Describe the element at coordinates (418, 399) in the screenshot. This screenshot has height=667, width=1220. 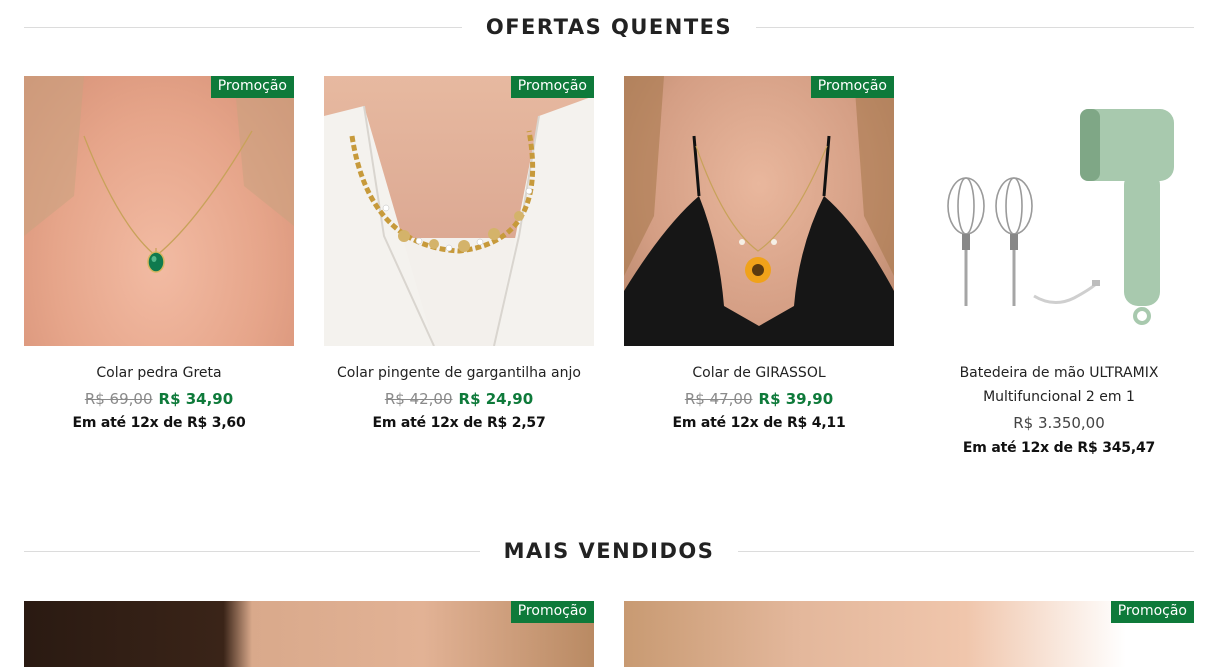
I see `old-price: R$ 42,00` at that location.